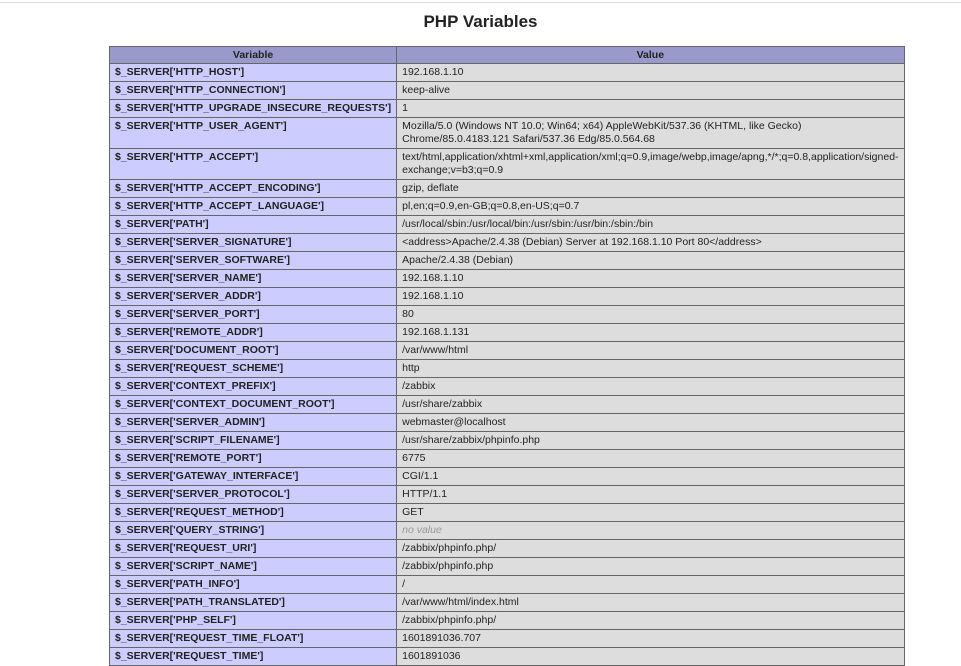 The image size is (961, 666). What do you see at coordinates (650, 656) in the screenshot?
I see `variable-value: 1601891036` at bounding box center [650, 656].